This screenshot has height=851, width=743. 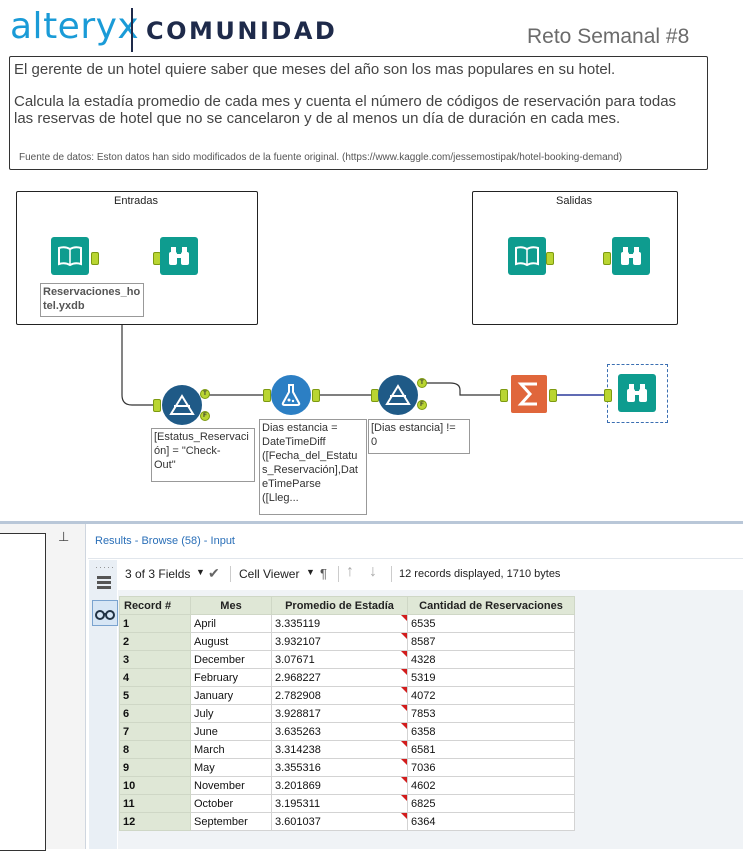 What do you see at coordinates (491, 803) in the screenshot?
I see `table-cell: 6825` at bounding box center [491, 803].